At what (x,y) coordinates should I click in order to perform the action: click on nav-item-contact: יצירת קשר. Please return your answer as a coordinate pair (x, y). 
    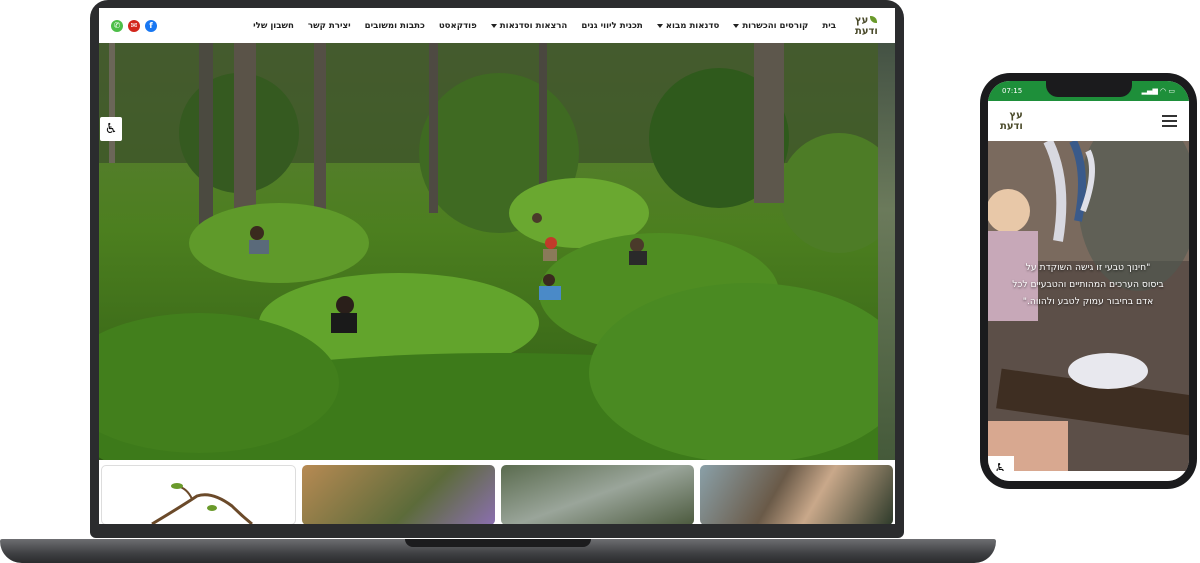
    Looking at the image, I should click on (329, 26).